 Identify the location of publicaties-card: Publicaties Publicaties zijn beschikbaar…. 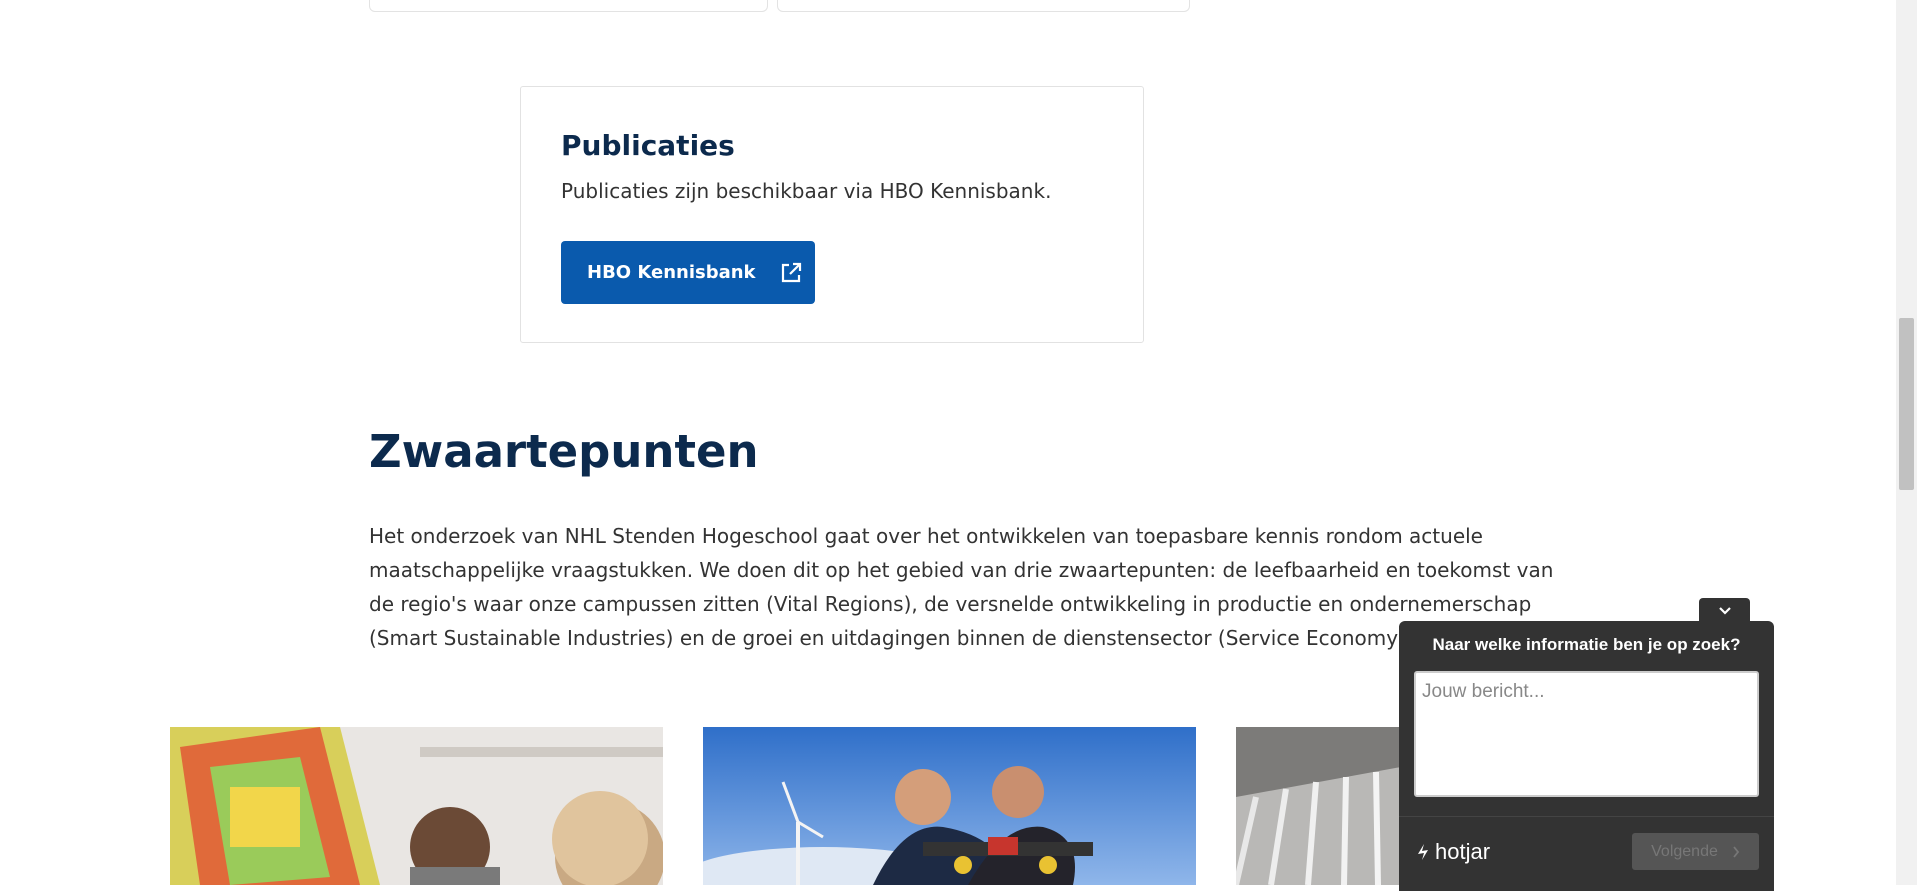
(832, 214).